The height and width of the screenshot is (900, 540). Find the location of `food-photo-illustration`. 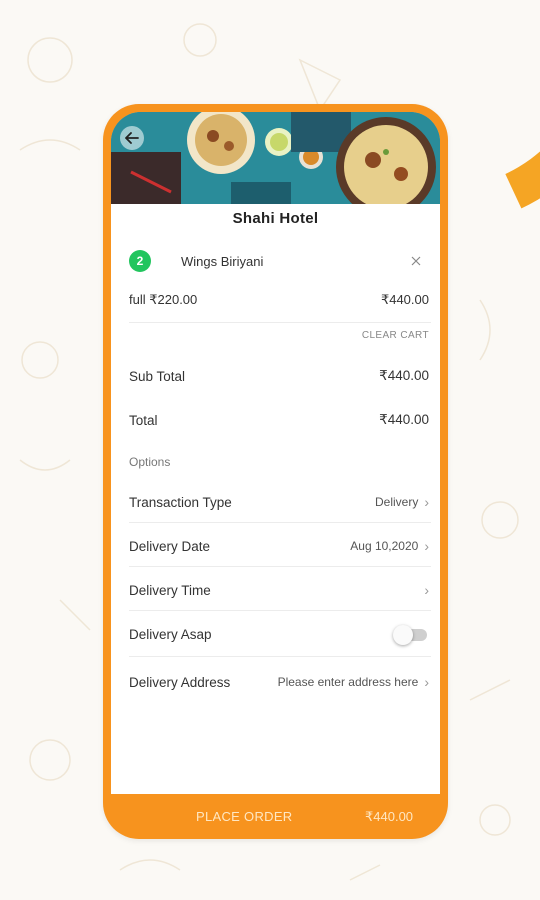

food-photo-illustration is located at coordinates (275, 158).